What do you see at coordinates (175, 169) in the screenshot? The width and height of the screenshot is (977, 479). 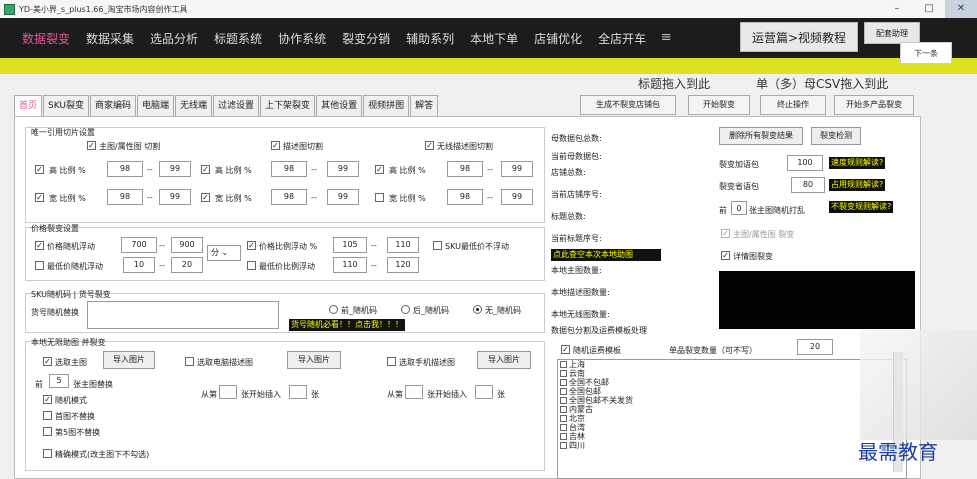 I see `main-high-high-input: 99` at bounding box center [175, 169].